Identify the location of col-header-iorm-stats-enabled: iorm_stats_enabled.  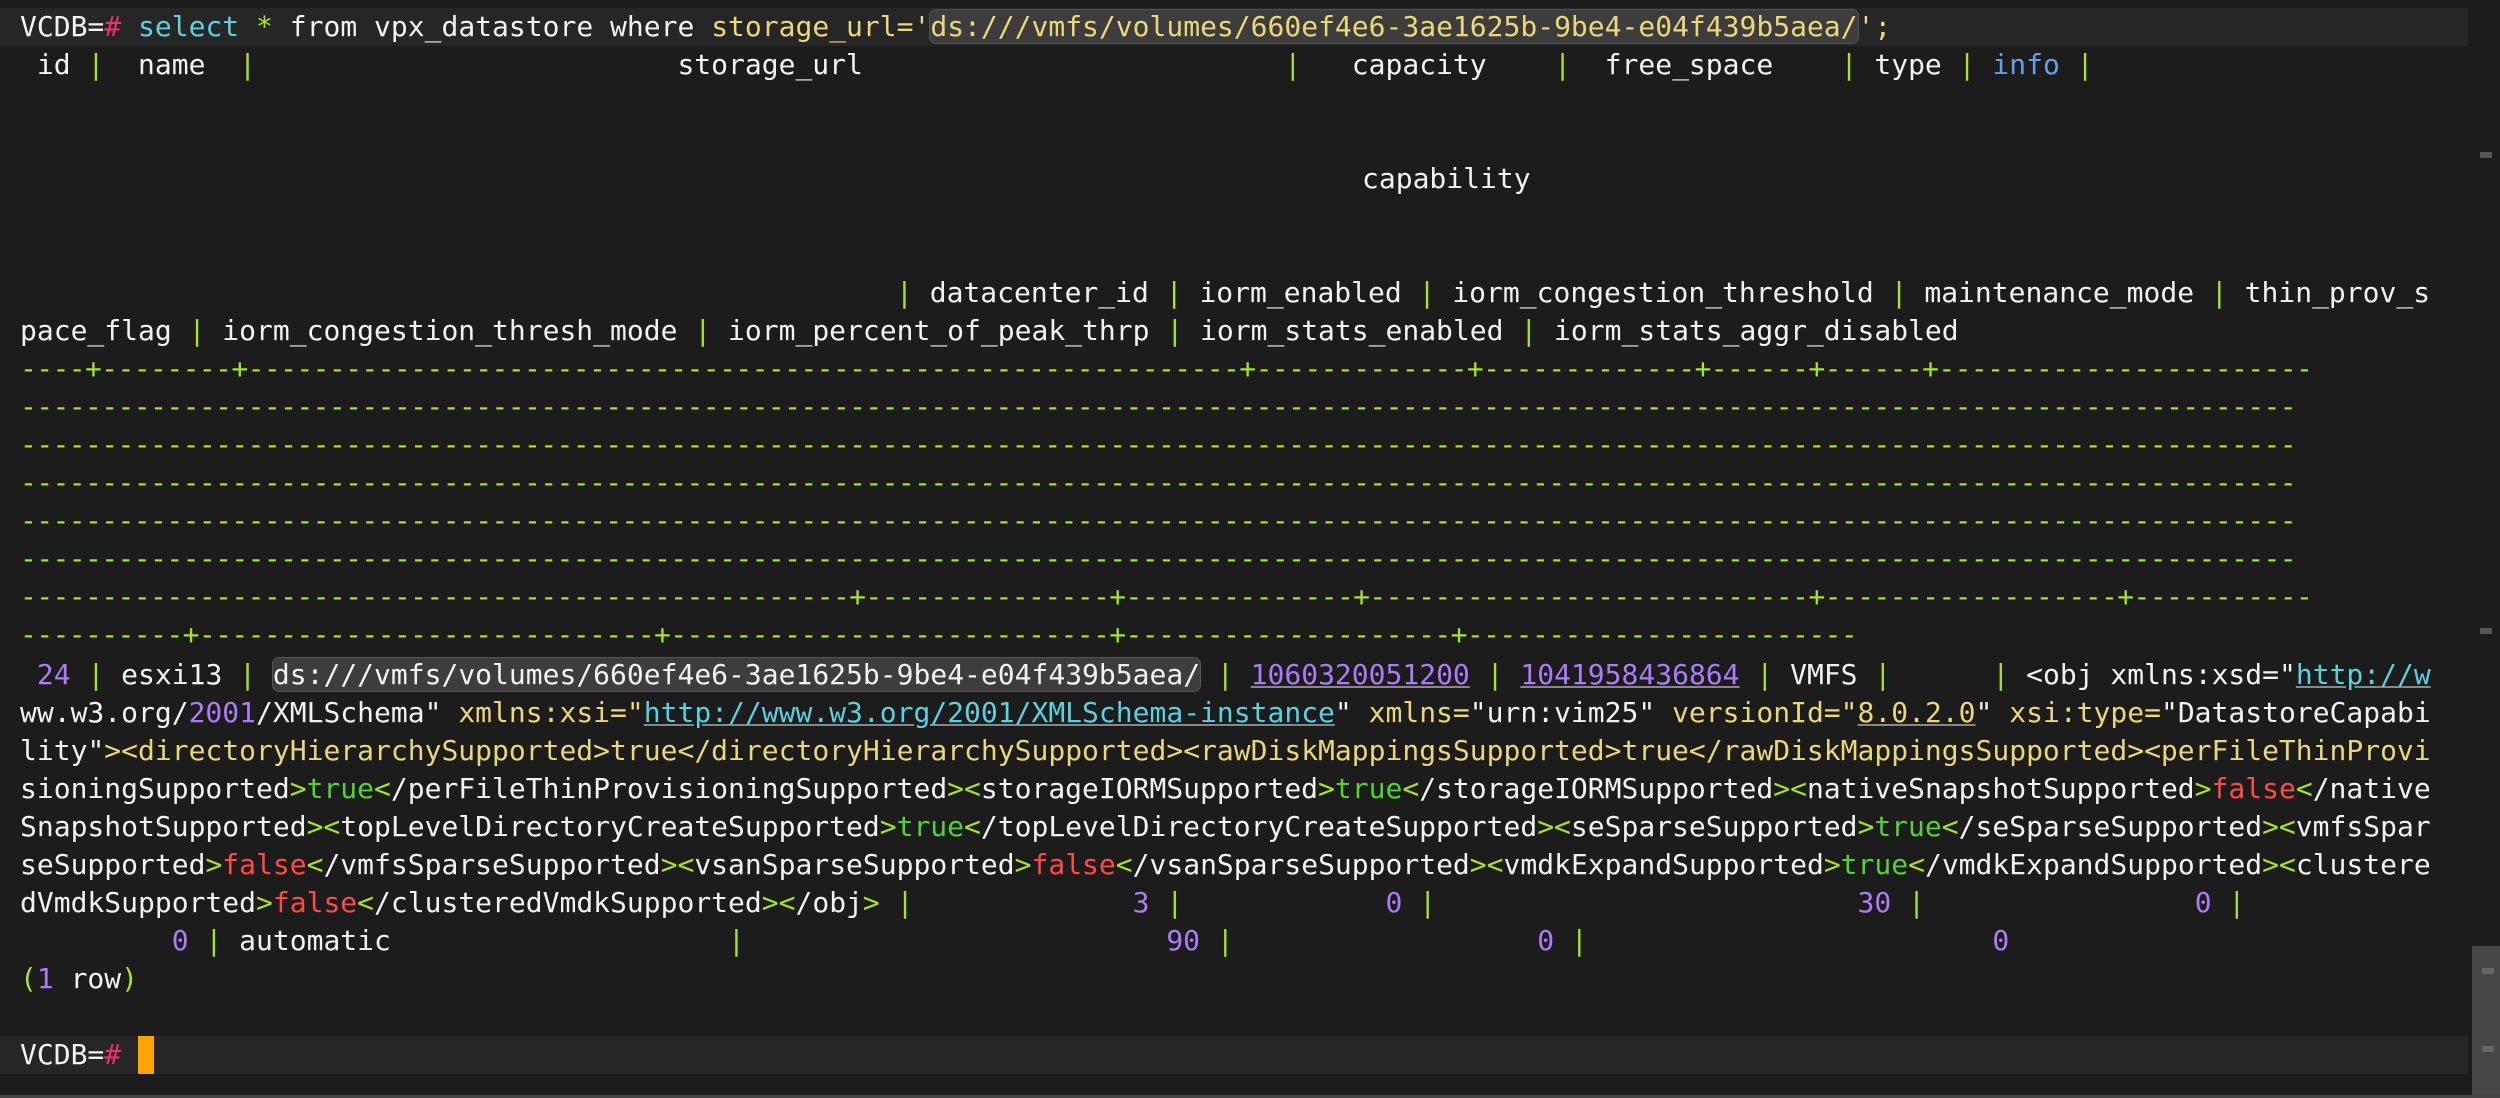
(1352, 330).